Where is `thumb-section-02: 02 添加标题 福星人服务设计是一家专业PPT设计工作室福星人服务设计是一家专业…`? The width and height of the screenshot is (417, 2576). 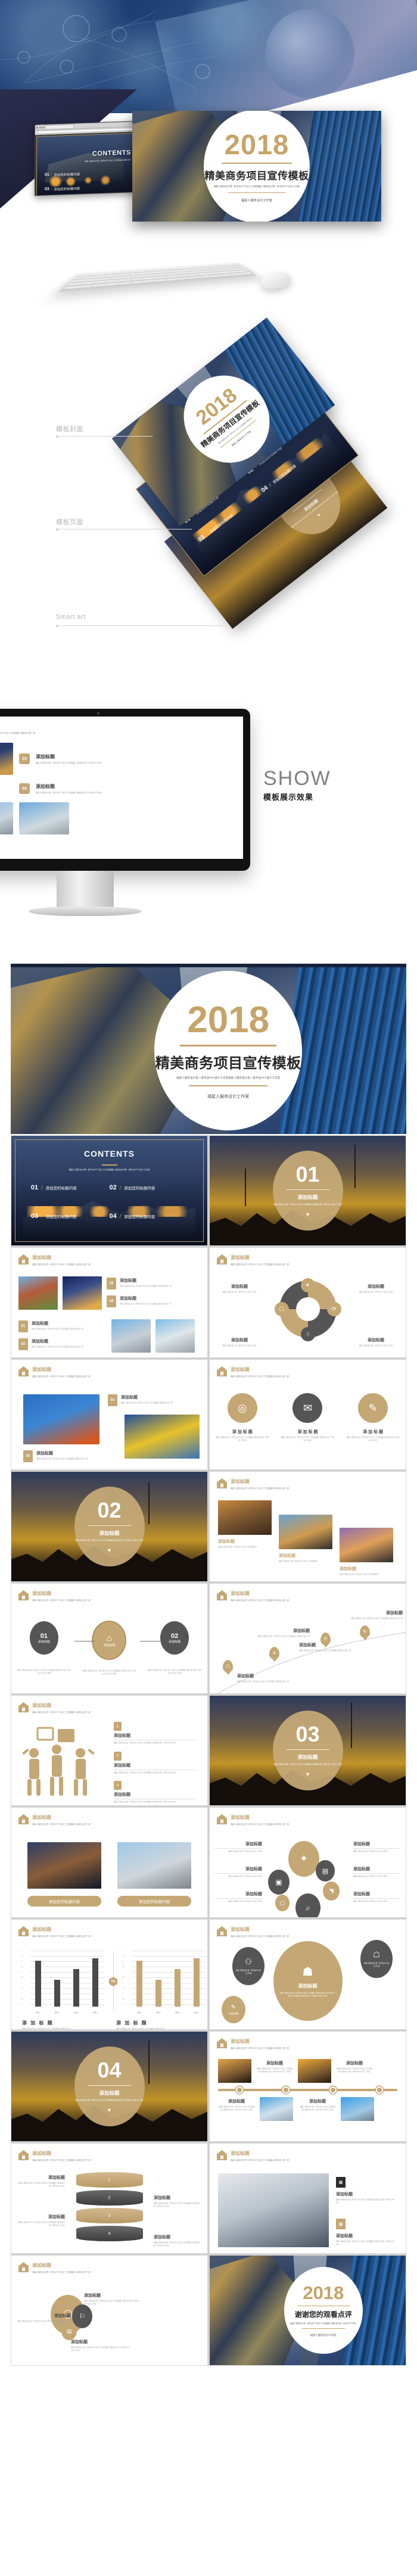
thumb-section-02: 02 添加标题 福星人服务设计是一家专业PPT设计工作室福星人服务设计是一家专业… is located at coordinates (109, 1526).